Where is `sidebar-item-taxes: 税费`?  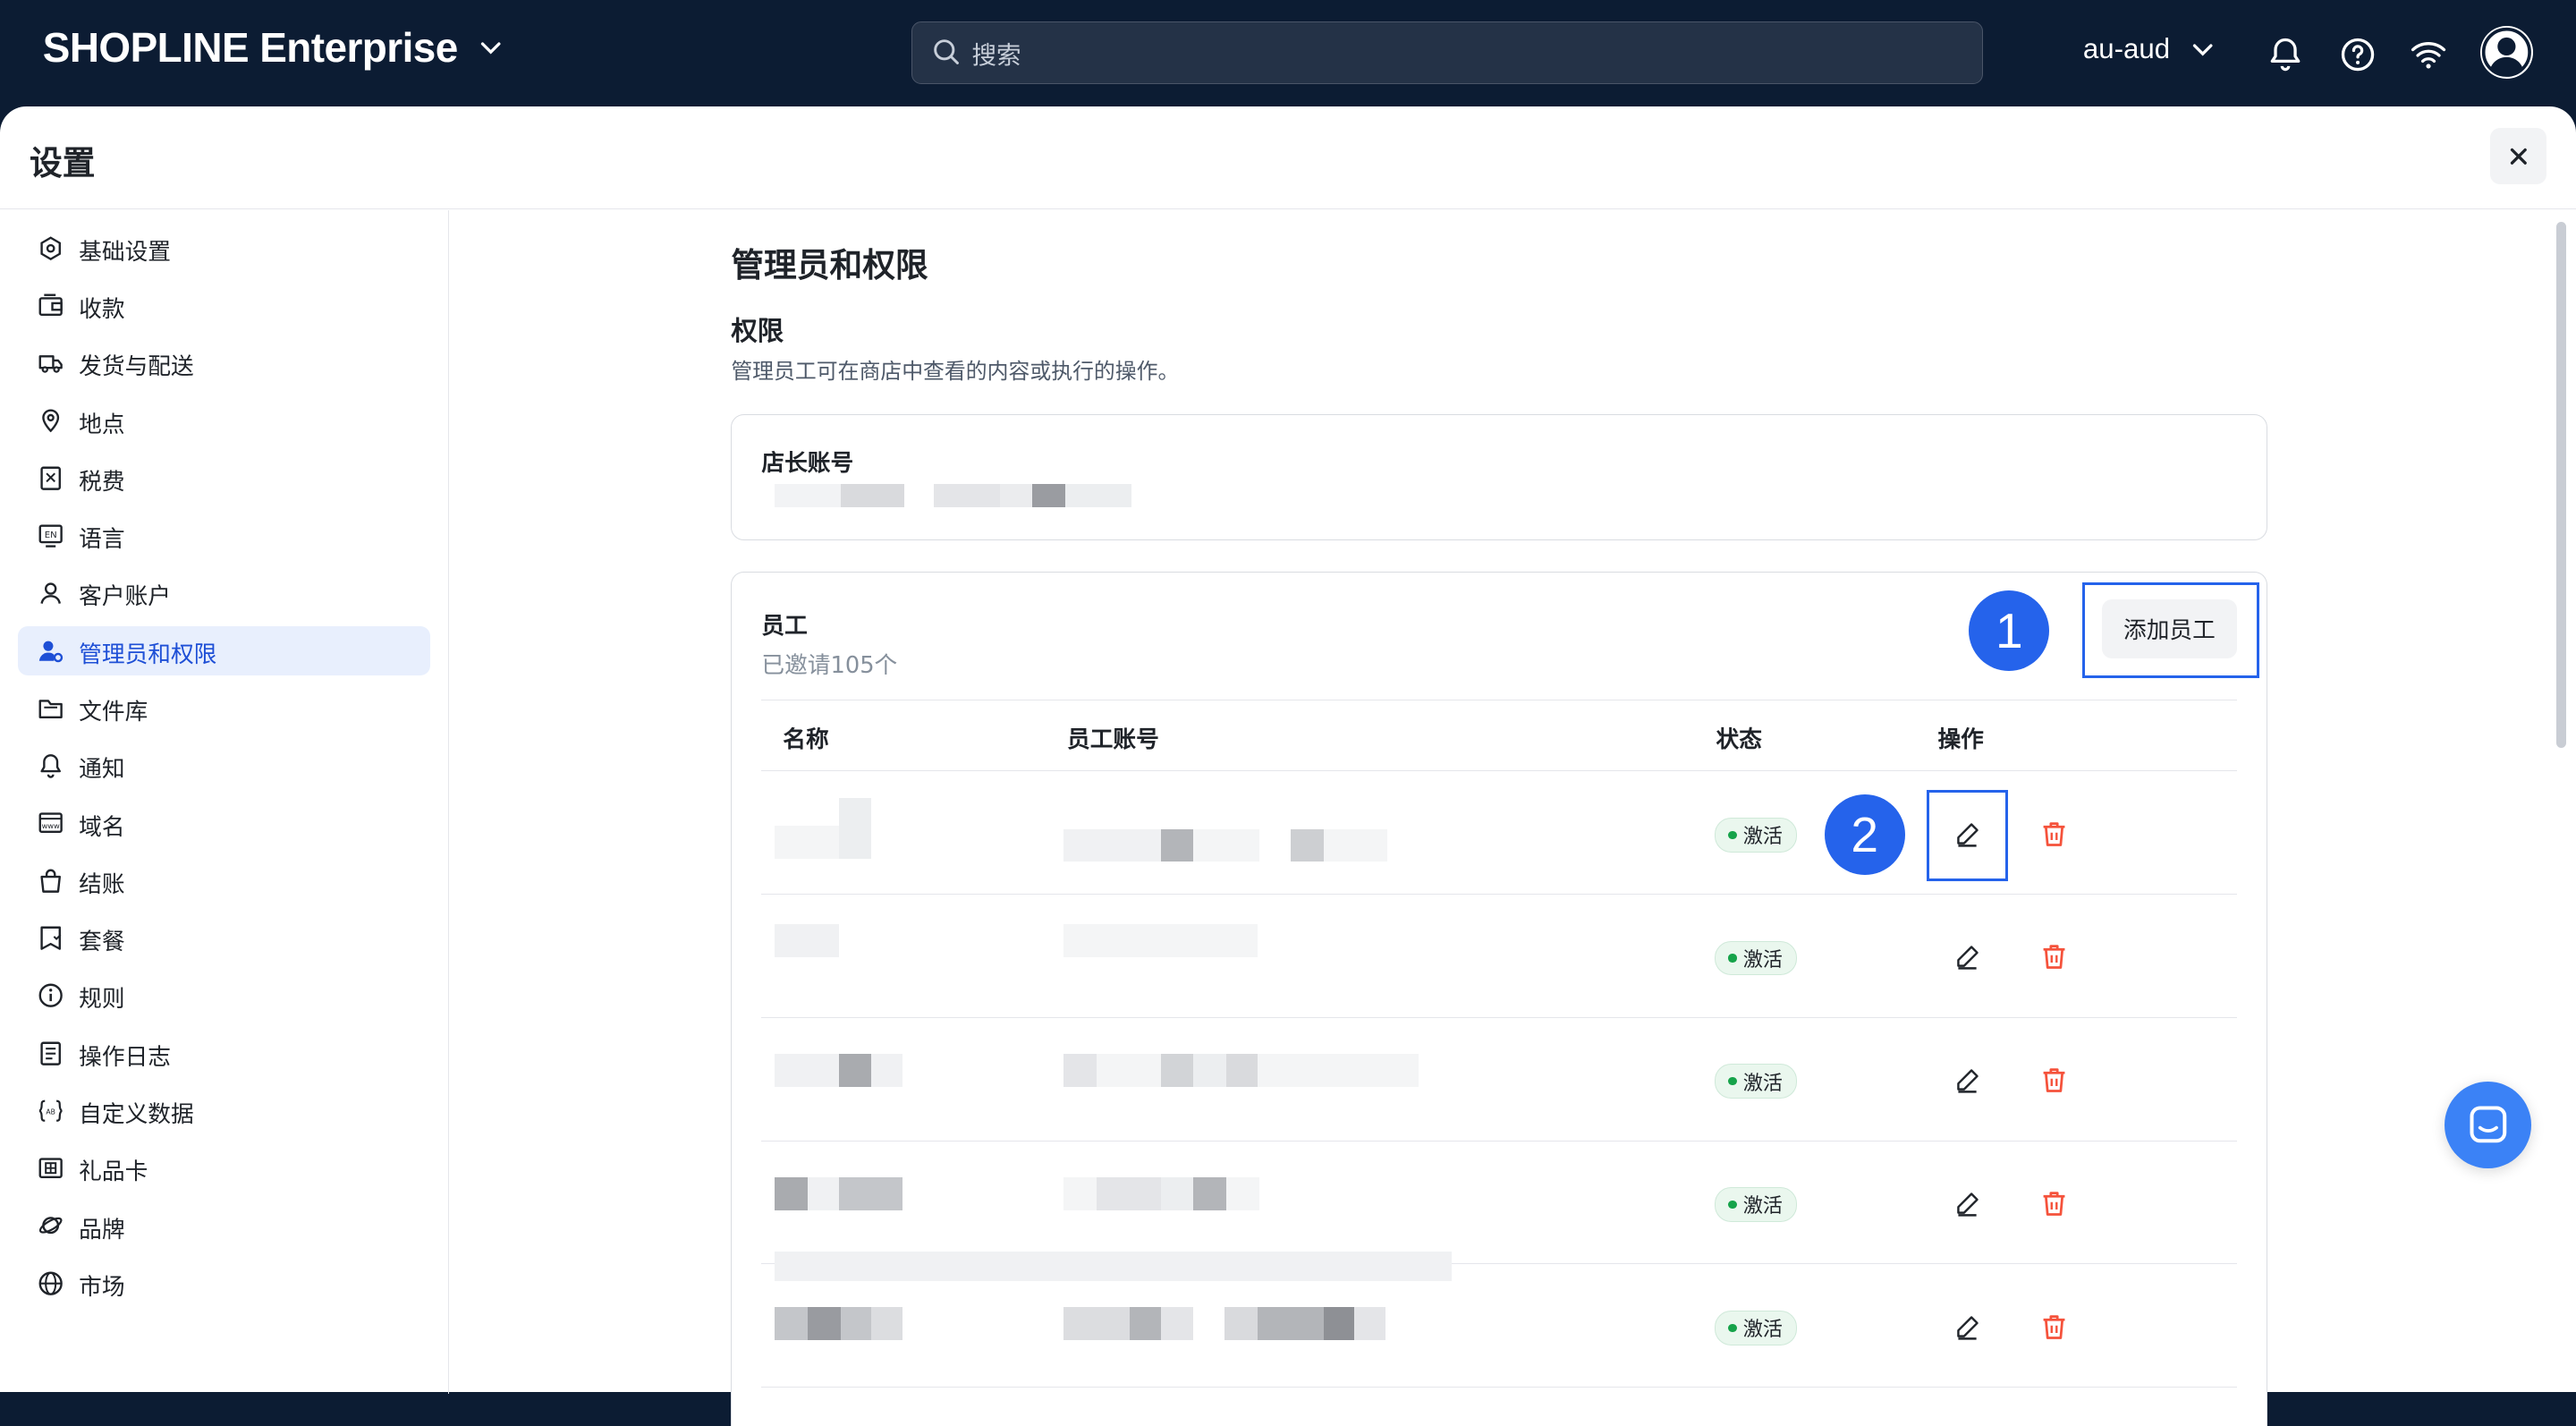
sidebar-item-taxes: 税费 is located at coordinates (224, 479).